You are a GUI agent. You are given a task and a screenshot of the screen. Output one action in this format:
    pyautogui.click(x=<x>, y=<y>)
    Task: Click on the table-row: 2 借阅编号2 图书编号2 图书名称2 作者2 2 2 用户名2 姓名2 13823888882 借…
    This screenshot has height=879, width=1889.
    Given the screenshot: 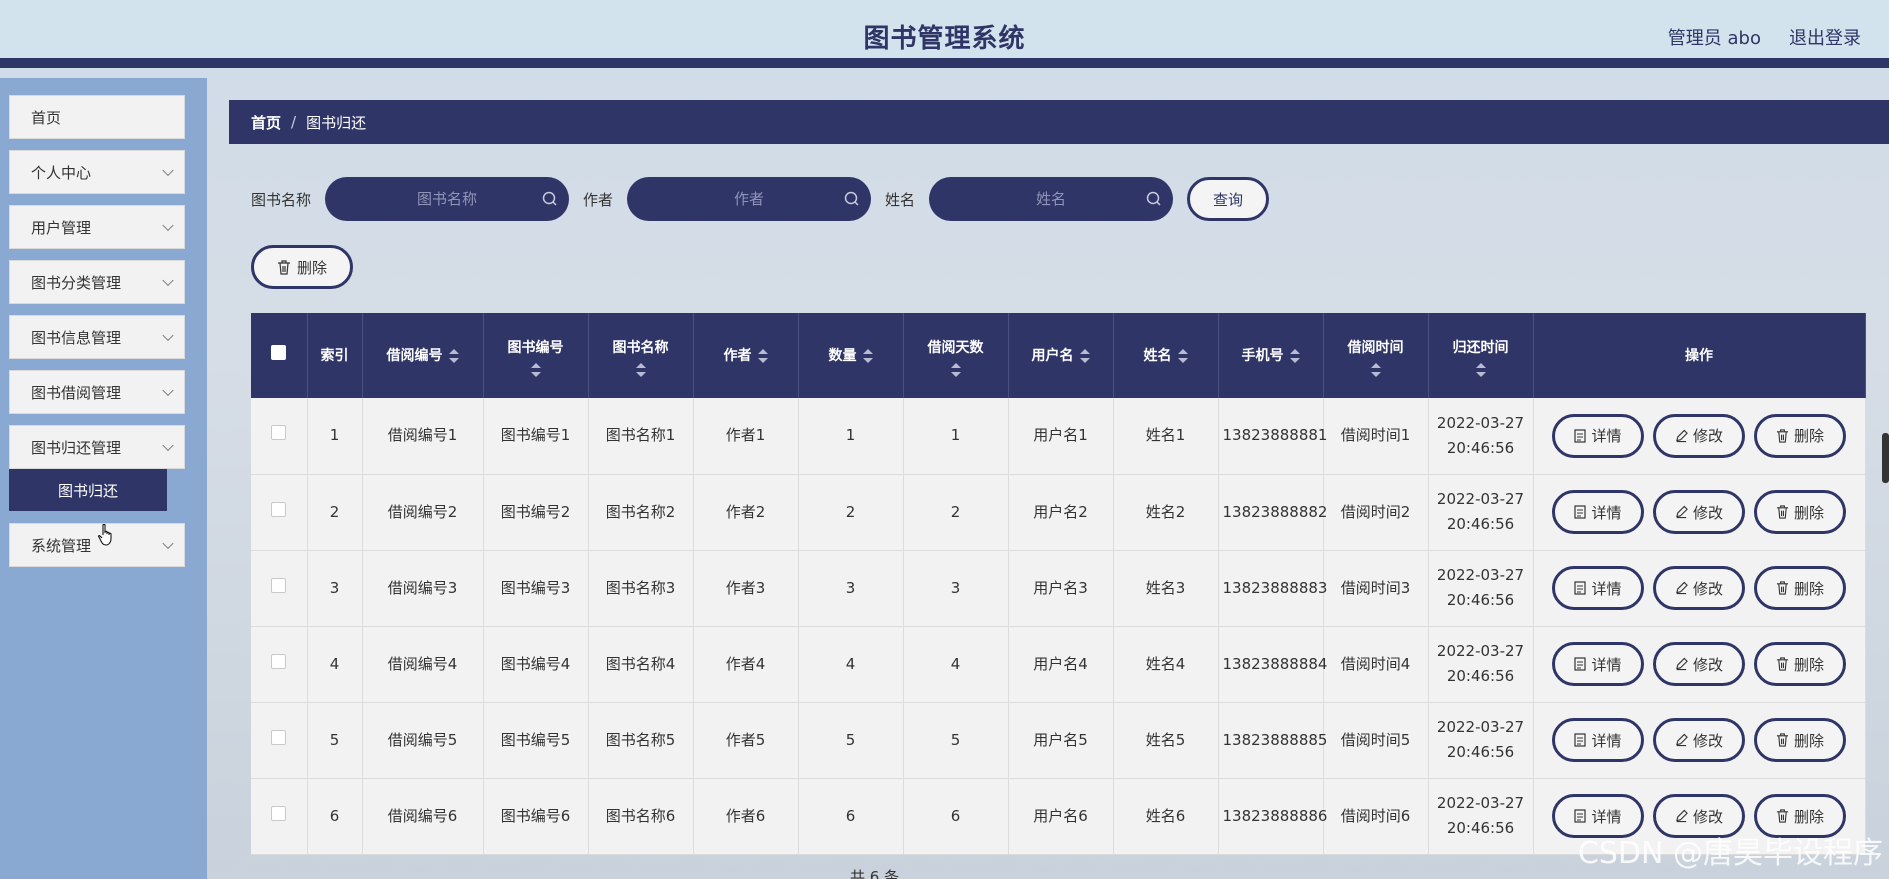 What is the action you would take?
    pyautogui.click(x=1058, y=512)
    